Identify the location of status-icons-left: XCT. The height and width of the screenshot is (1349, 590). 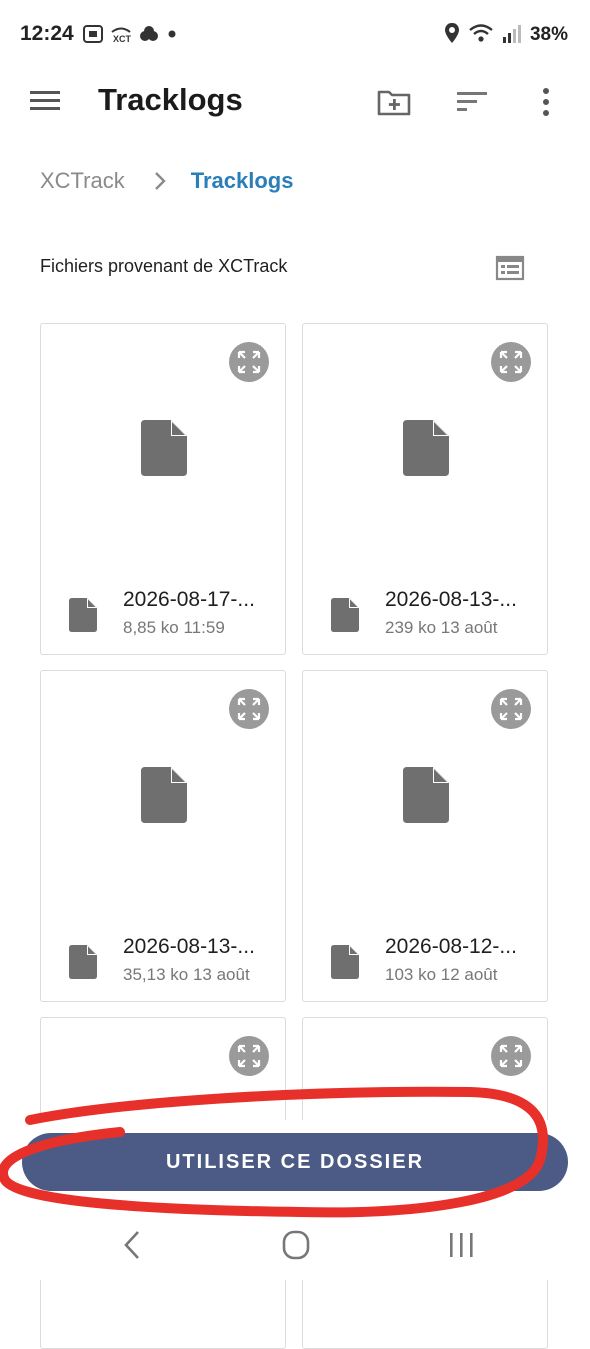
(130, 36).